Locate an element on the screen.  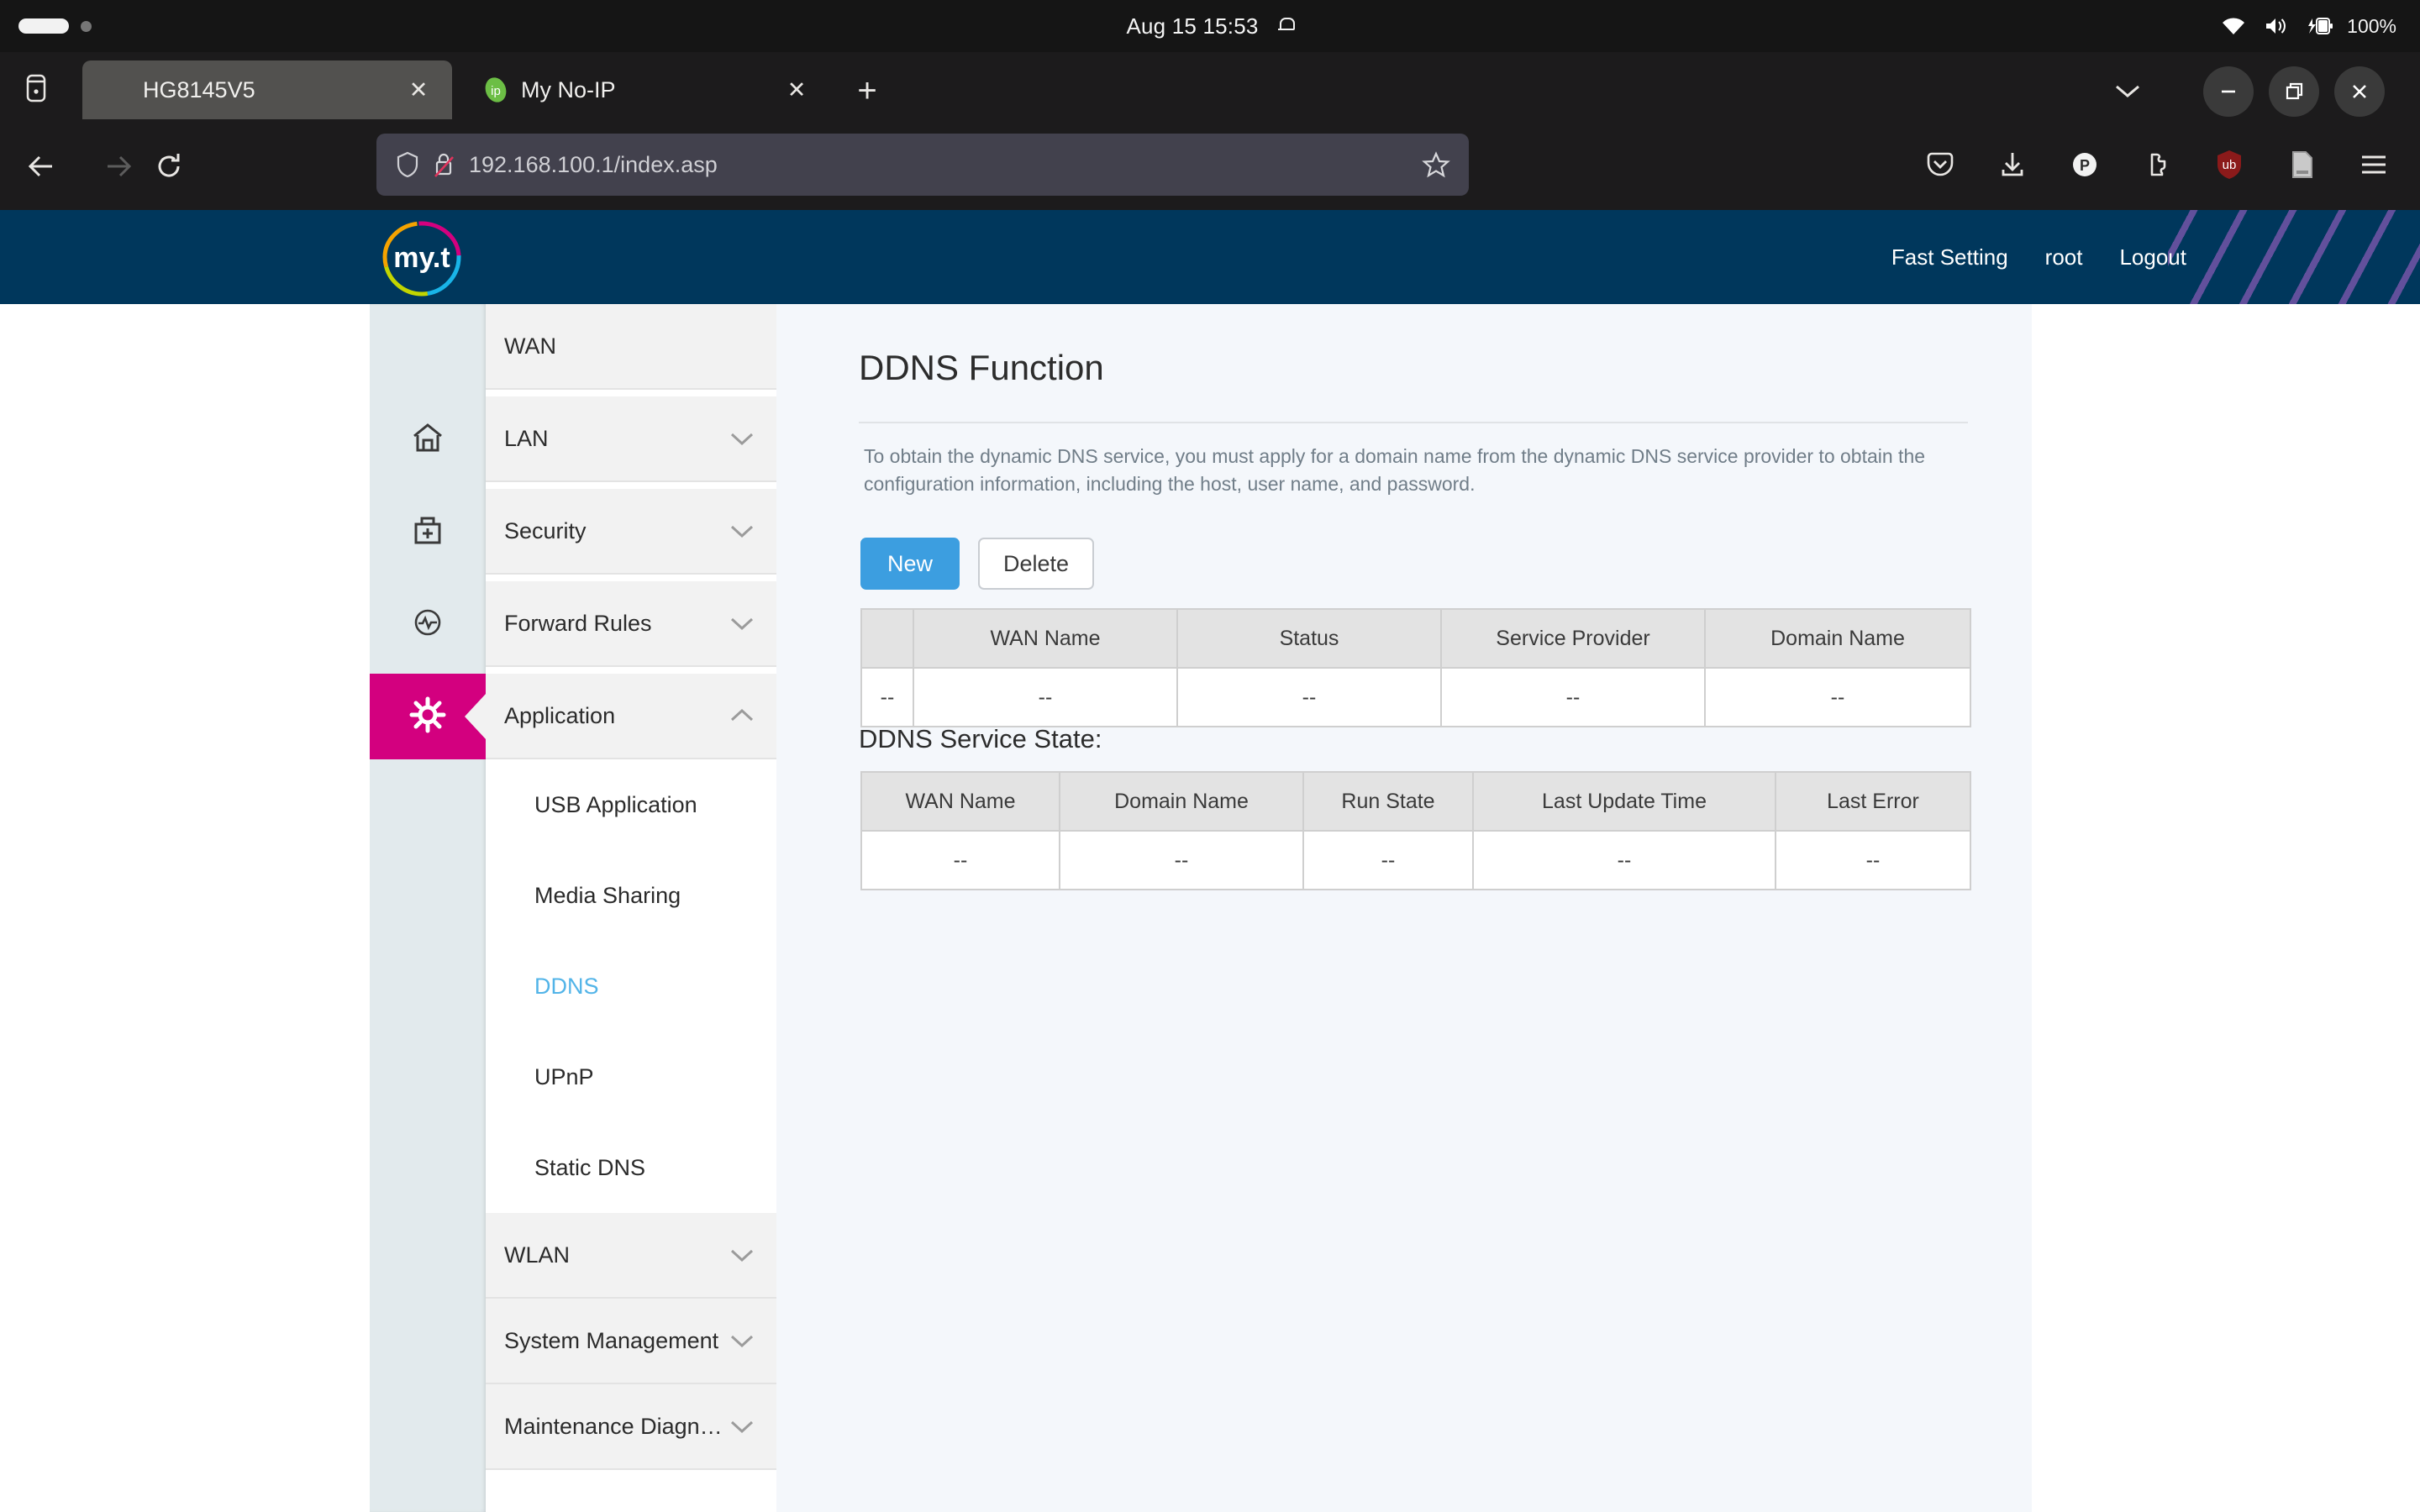
bookmark-star-icon is located at coordinates (1436, 164).